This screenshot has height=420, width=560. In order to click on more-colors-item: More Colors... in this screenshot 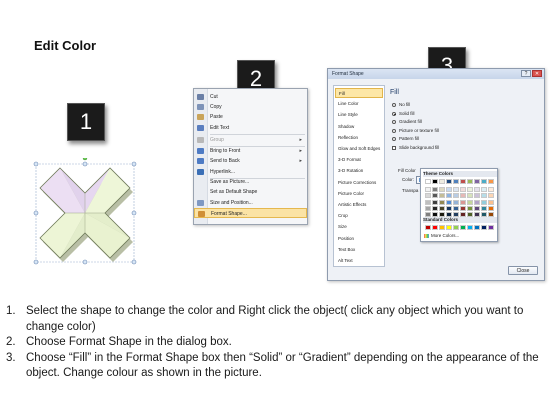, I will do `click(441, 236)`.